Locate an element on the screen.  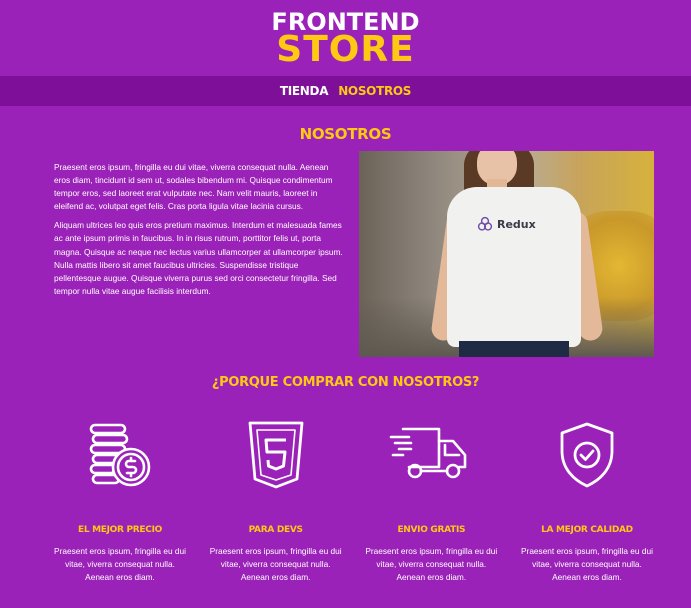
html5-icon is located at coordinates (276, 455).